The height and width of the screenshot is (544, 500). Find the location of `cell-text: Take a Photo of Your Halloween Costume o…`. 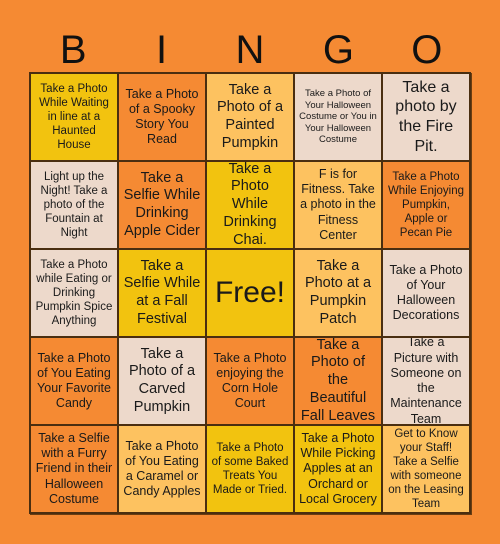

cell-text: Take a Photo of Your Halloween Costume o… is located at coordinates (338, 117).